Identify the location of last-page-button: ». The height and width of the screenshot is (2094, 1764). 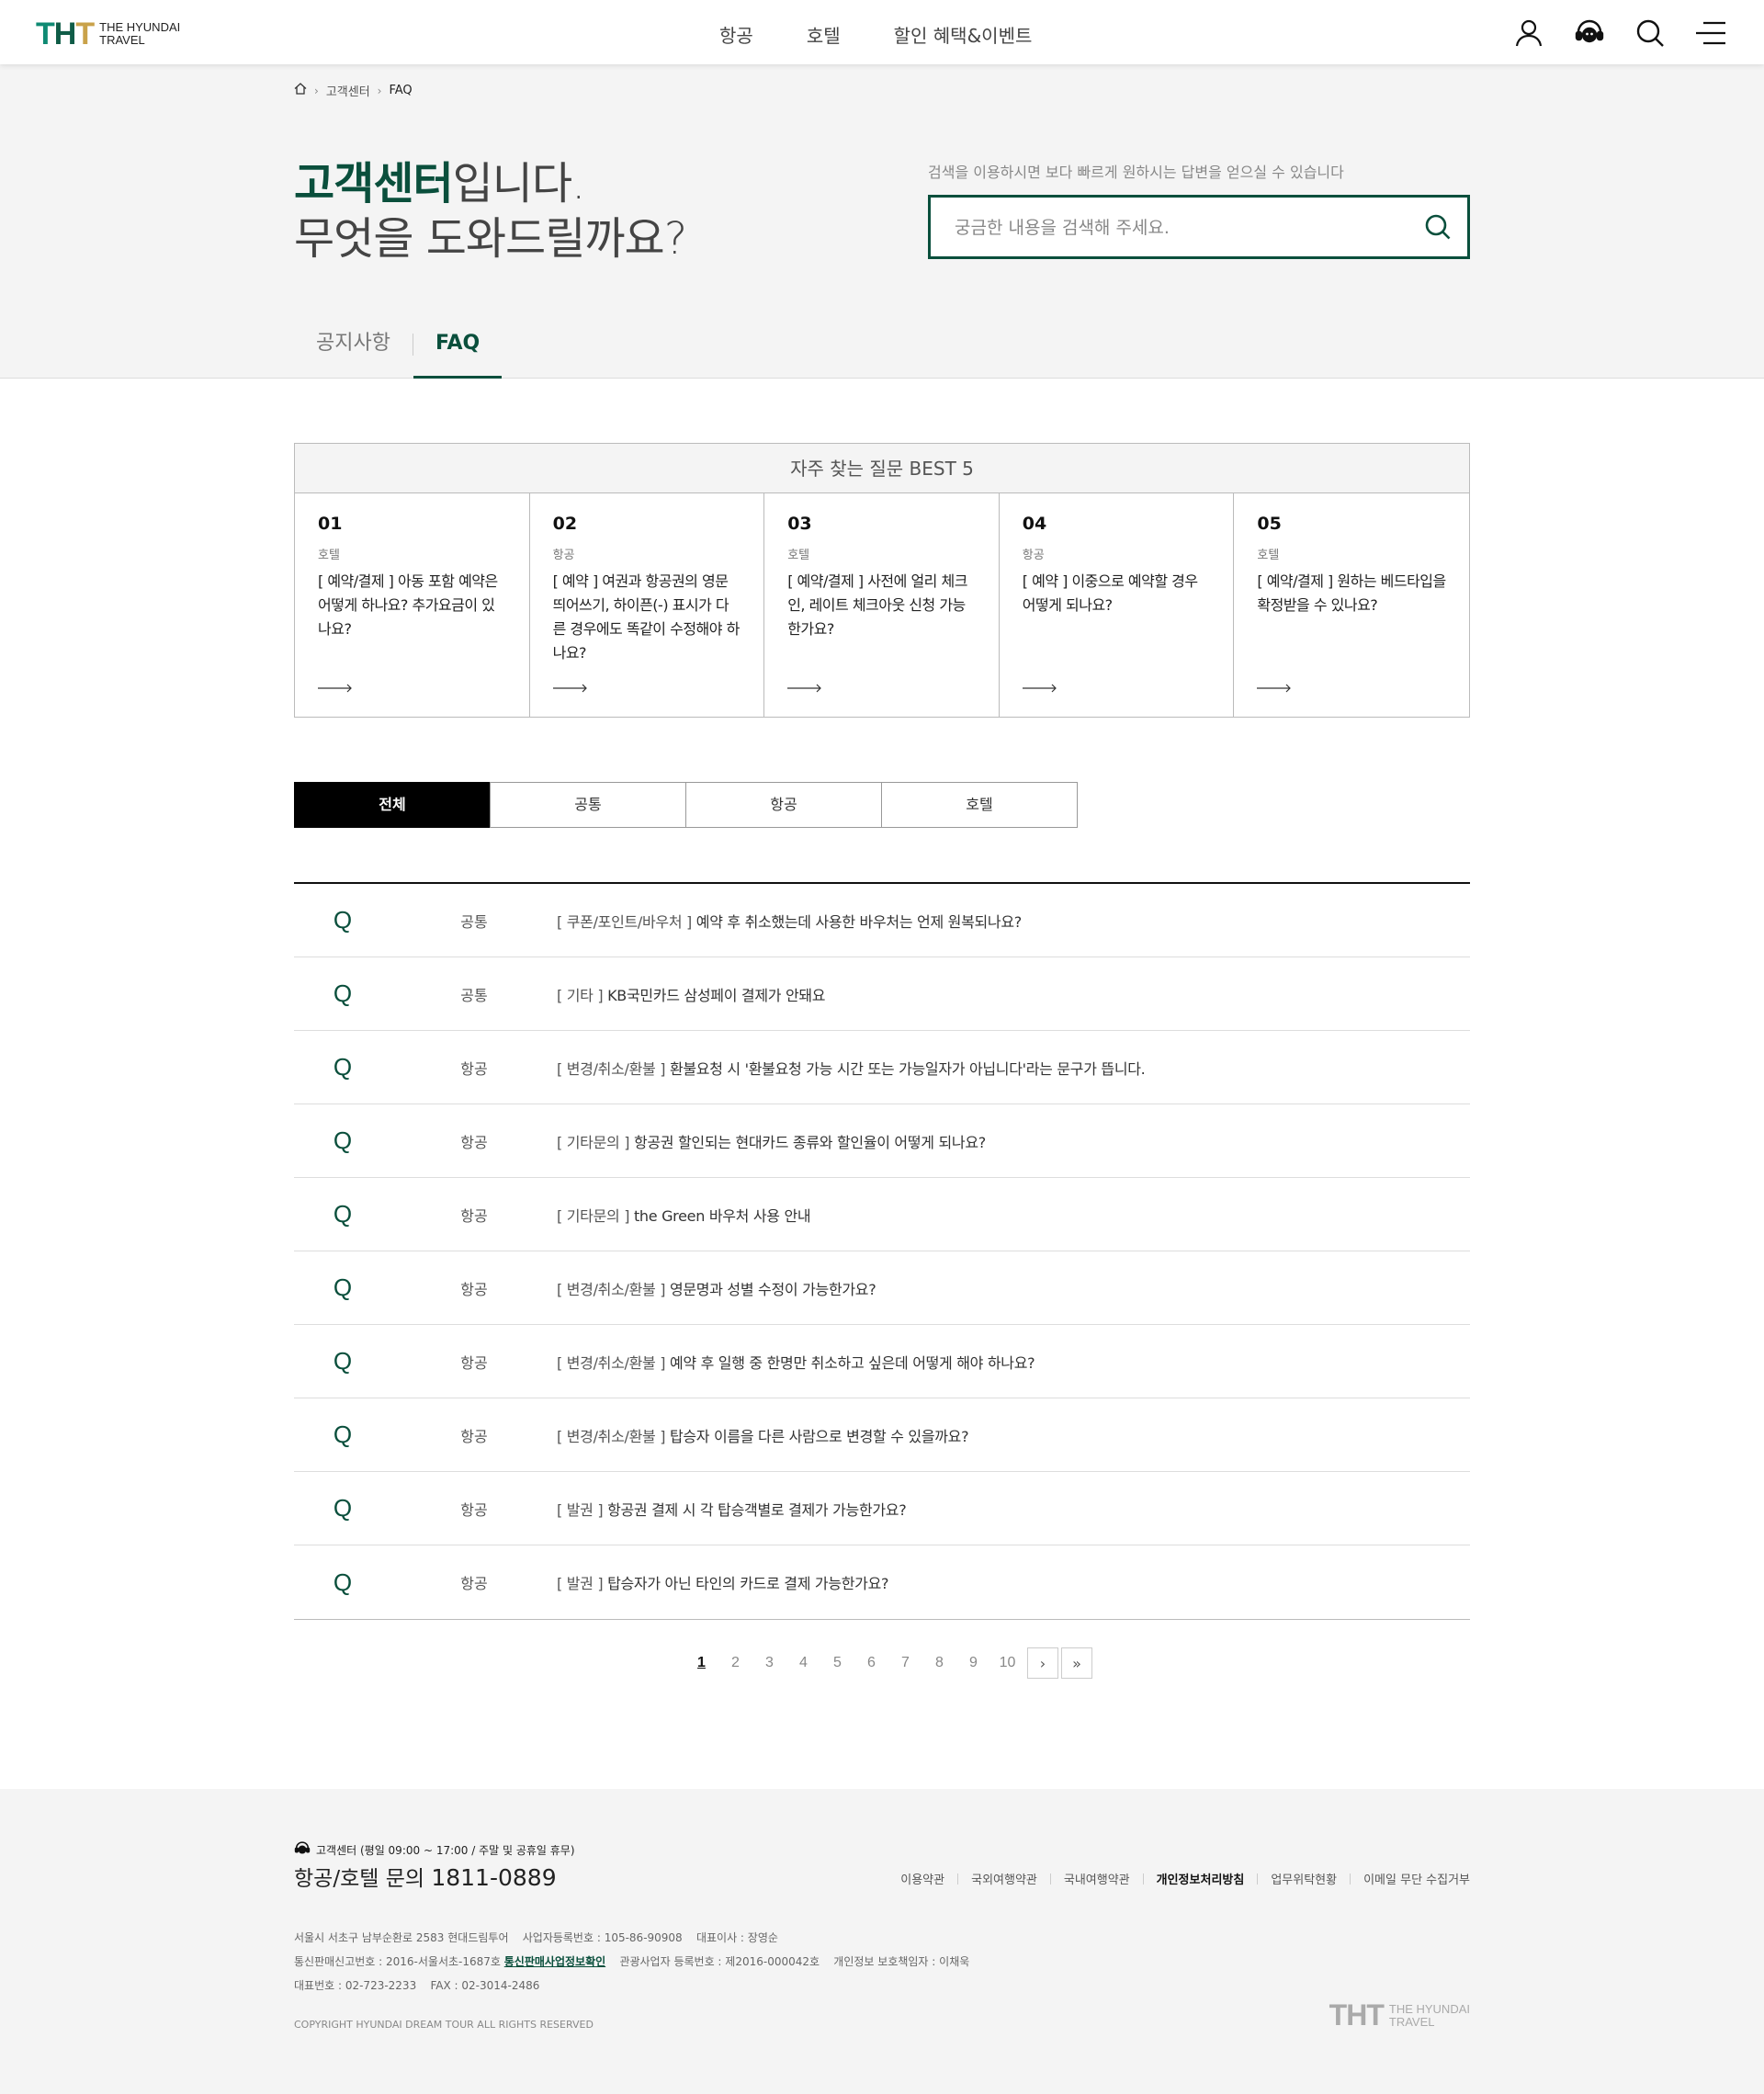
(1076, 1663).